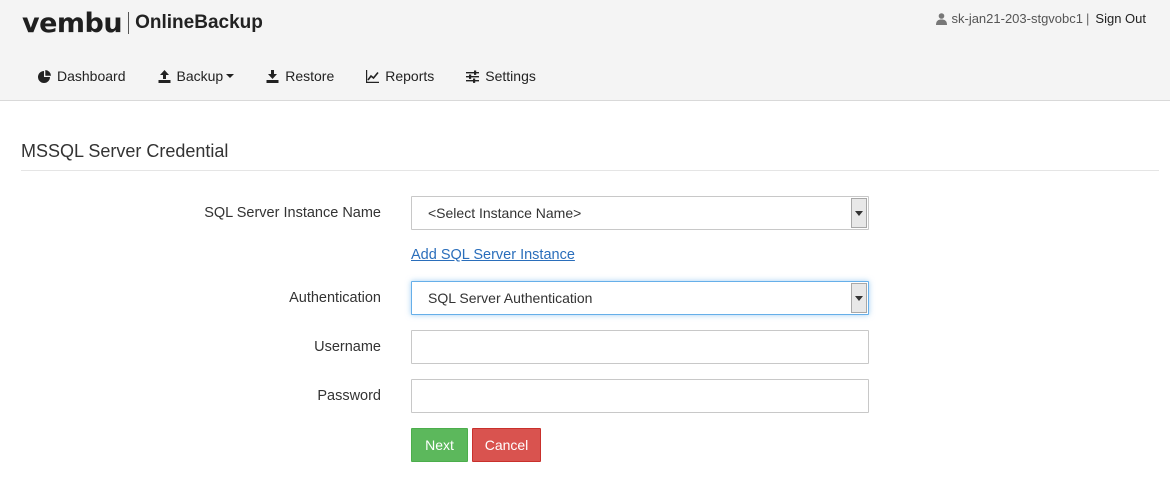 The height and width of the screenshot is (491, 1170). I want to click on nav-reports: Reports, so click(400, 76).